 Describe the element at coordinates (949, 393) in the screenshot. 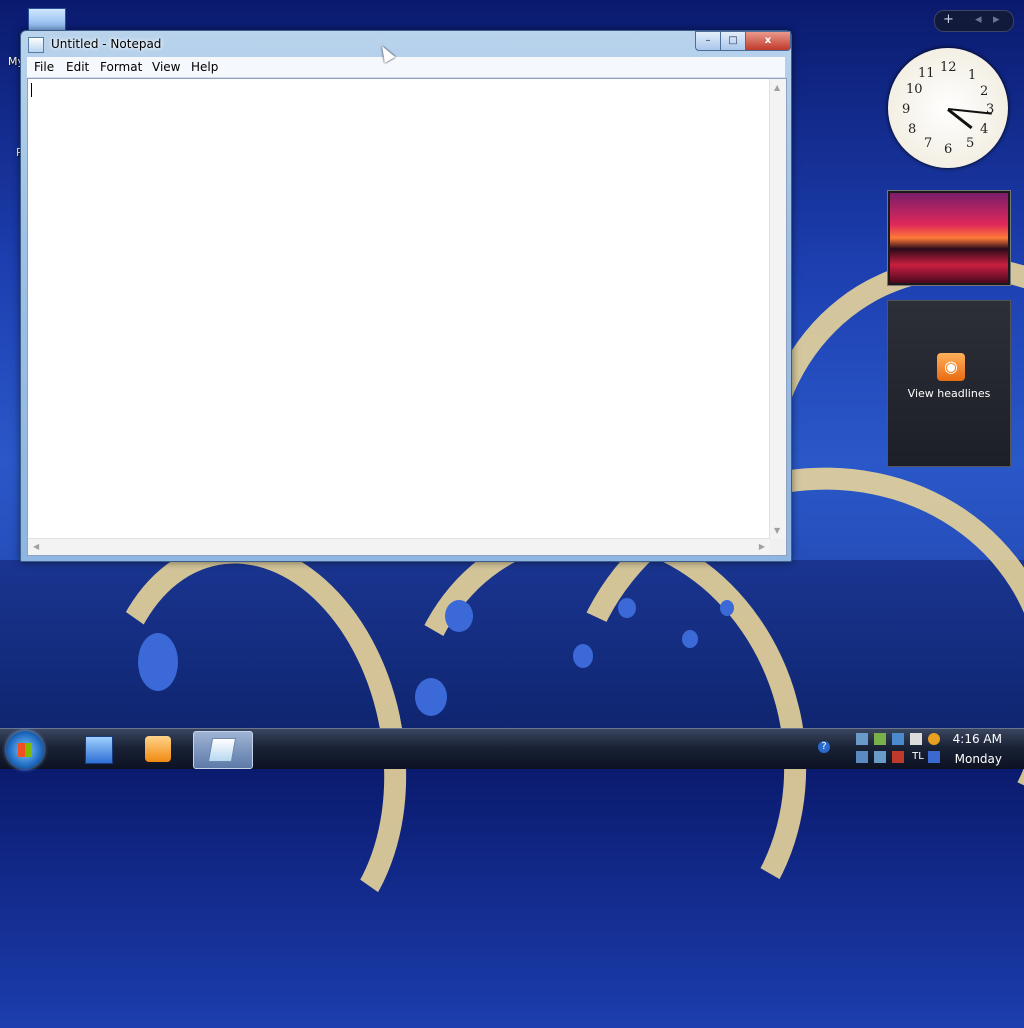

I see `view-headlines-label: View headlines` at that location.